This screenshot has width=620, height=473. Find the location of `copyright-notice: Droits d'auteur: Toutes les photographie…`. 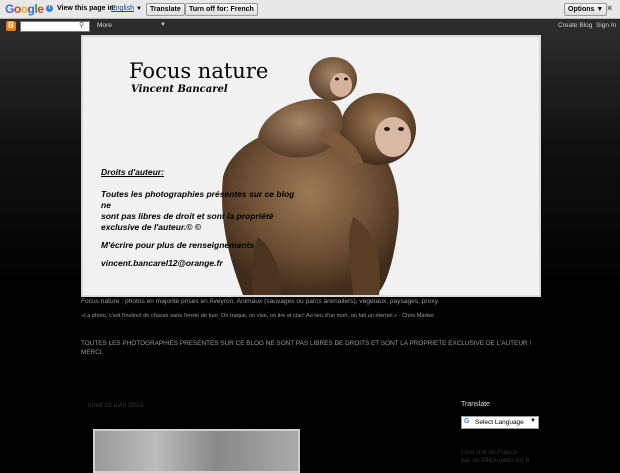

copyright-notice: Droits d'auteur: Toutes les photographie… is located at coordinates (201, 218).